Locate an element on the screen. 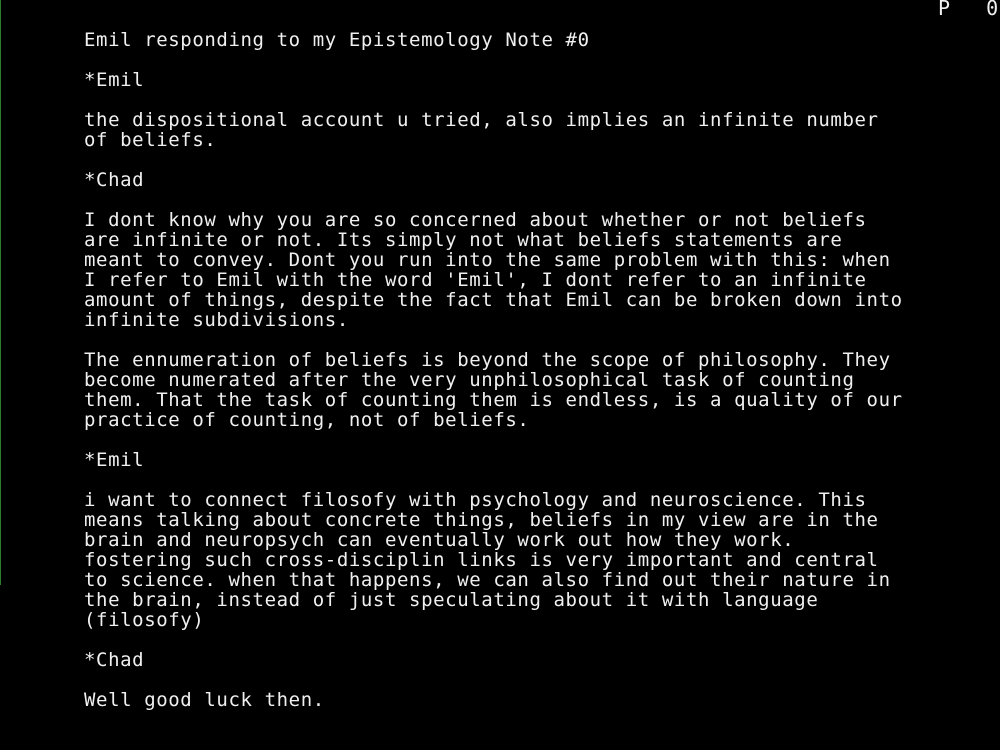 The width and height of the screenshot is (1000, 750). text-line: (filosofy) is located at coordinates (144, 620).